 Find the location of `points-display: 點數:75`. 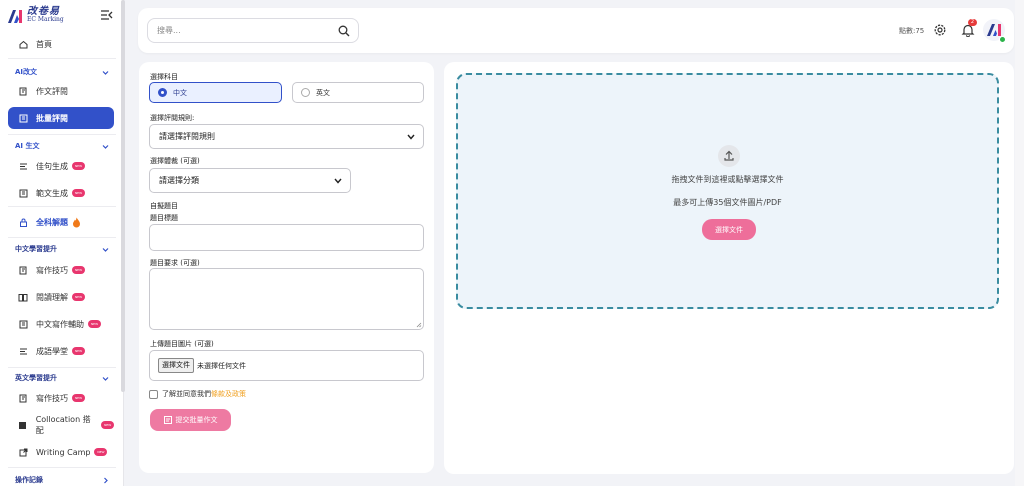

points-display: 點數:75 is located at coordinates (912, 31).